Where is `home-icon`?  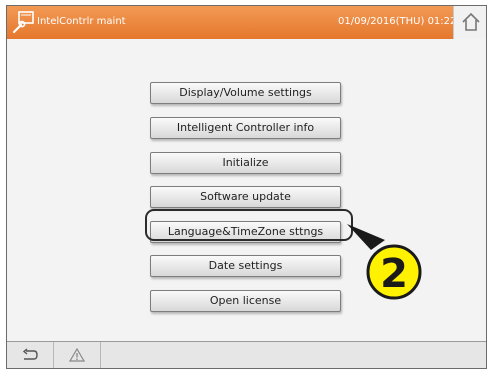
home-icon is located at coordinates (471, 21).